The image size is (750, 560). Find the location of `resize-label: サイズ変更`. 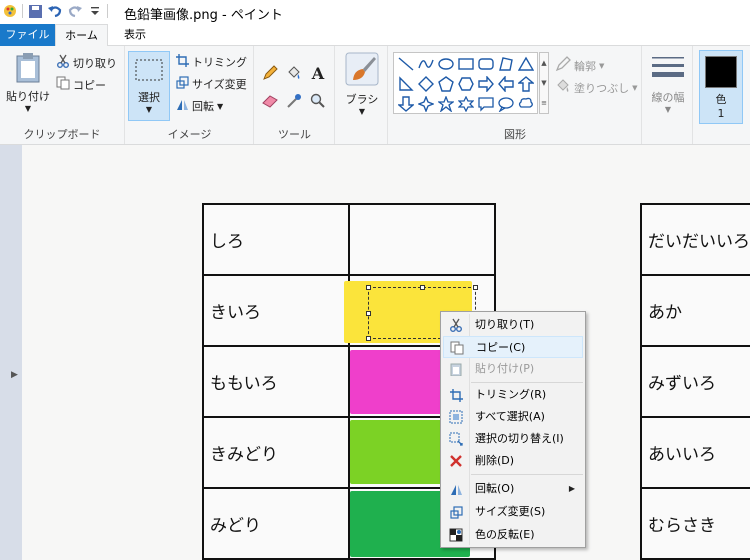

resize-label: サイズ変更 is located at coordinates (219, 84).